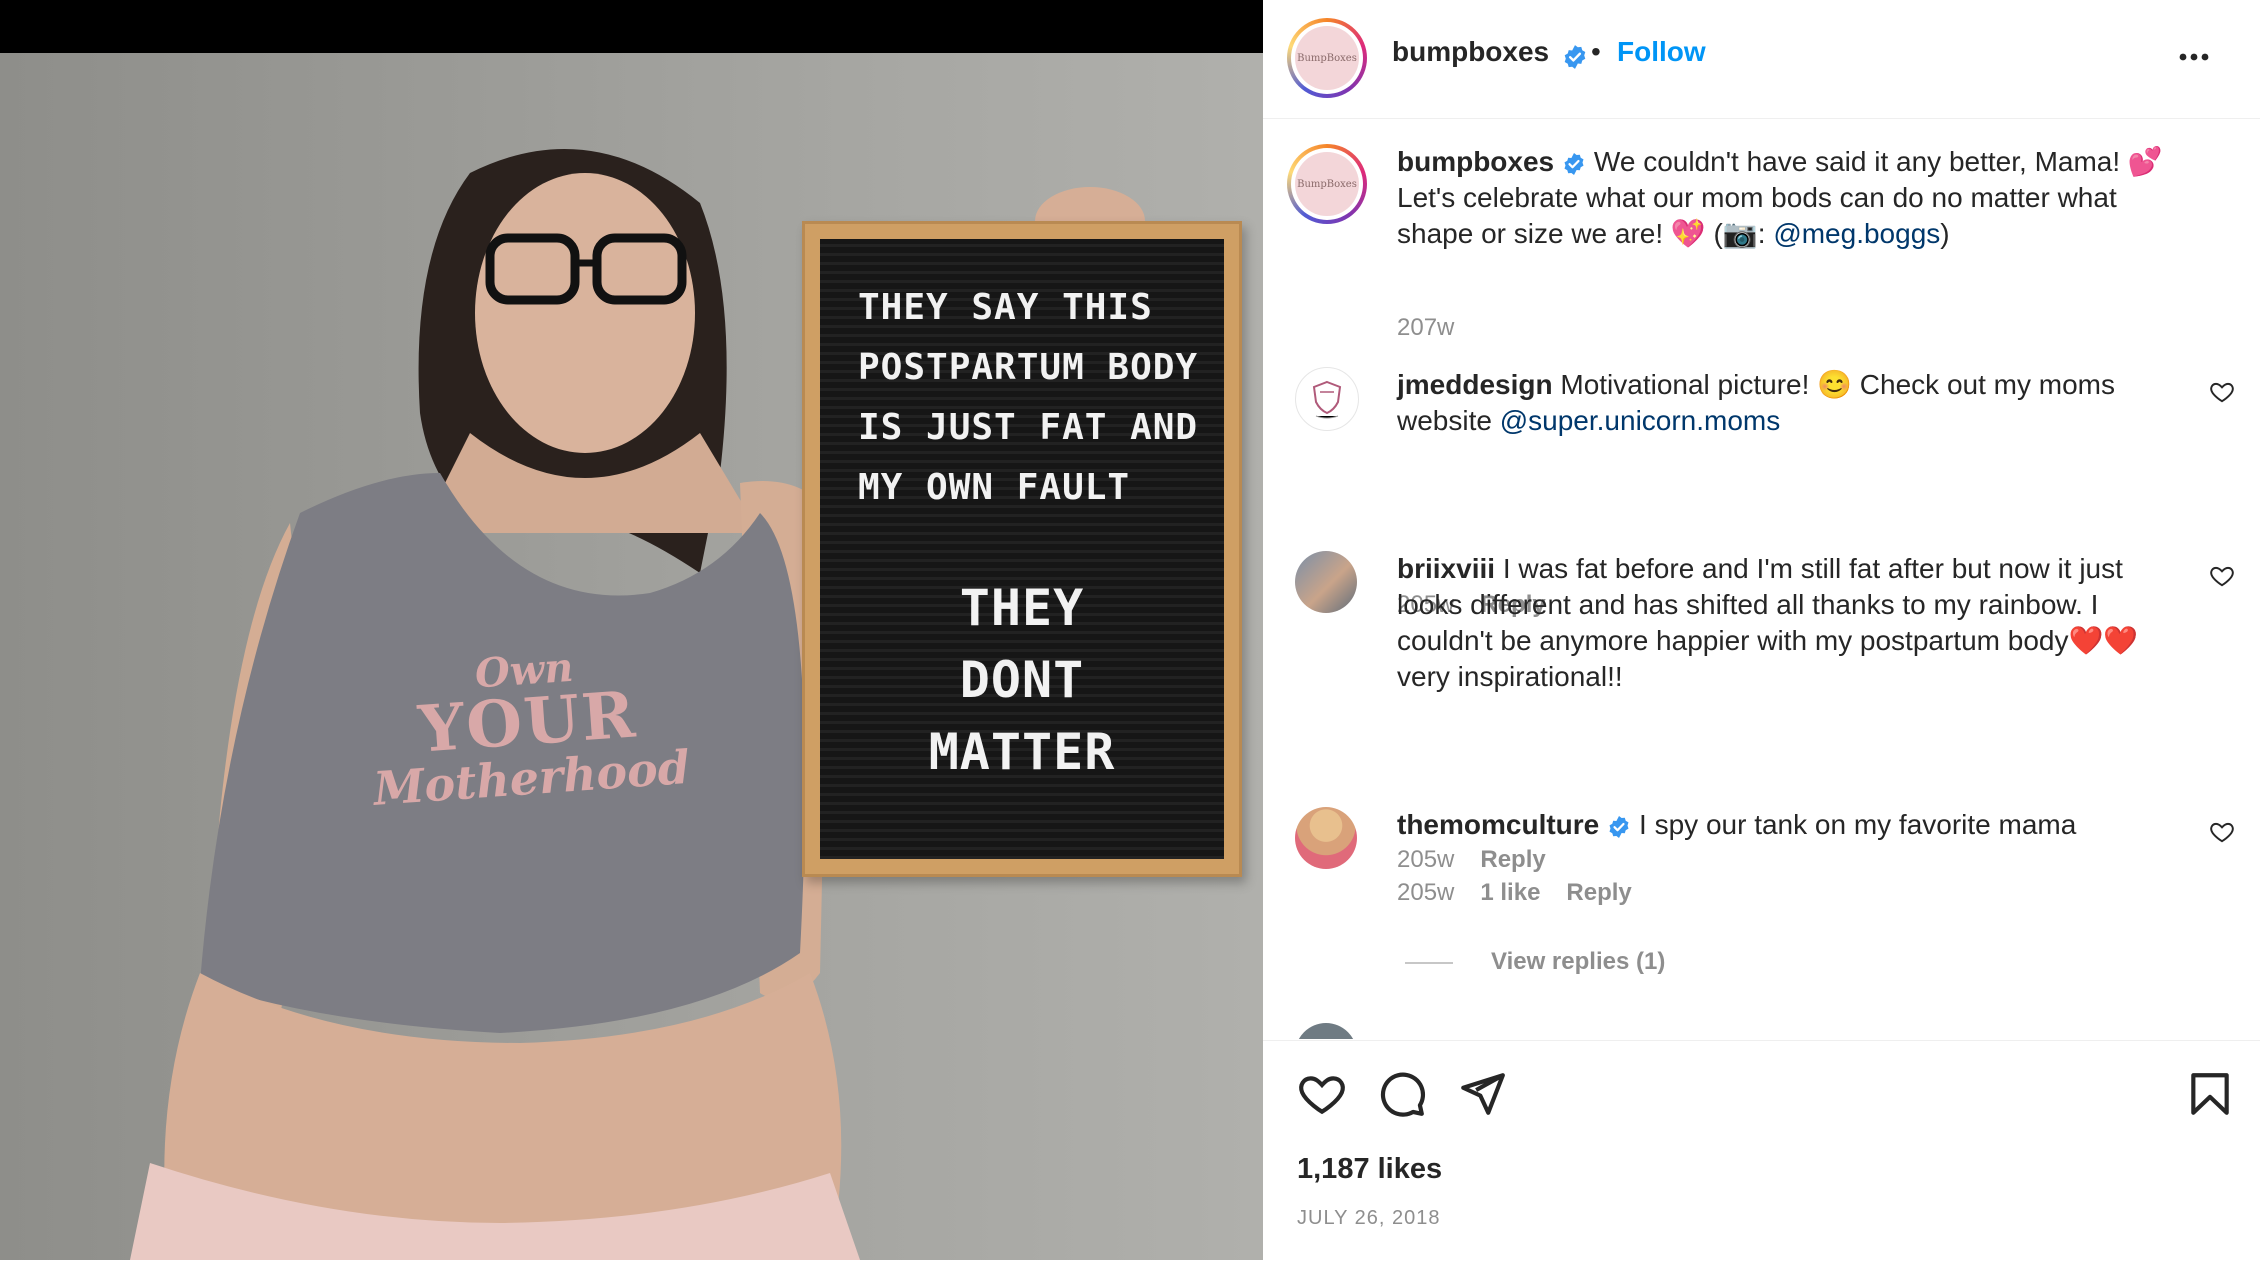 Image resolution: width=2260 pixels, height=1261 pixels. Describe the element at coordinates (994, 487) in the screenshot. I see `board-line: MY OWN FAULT` at that location.